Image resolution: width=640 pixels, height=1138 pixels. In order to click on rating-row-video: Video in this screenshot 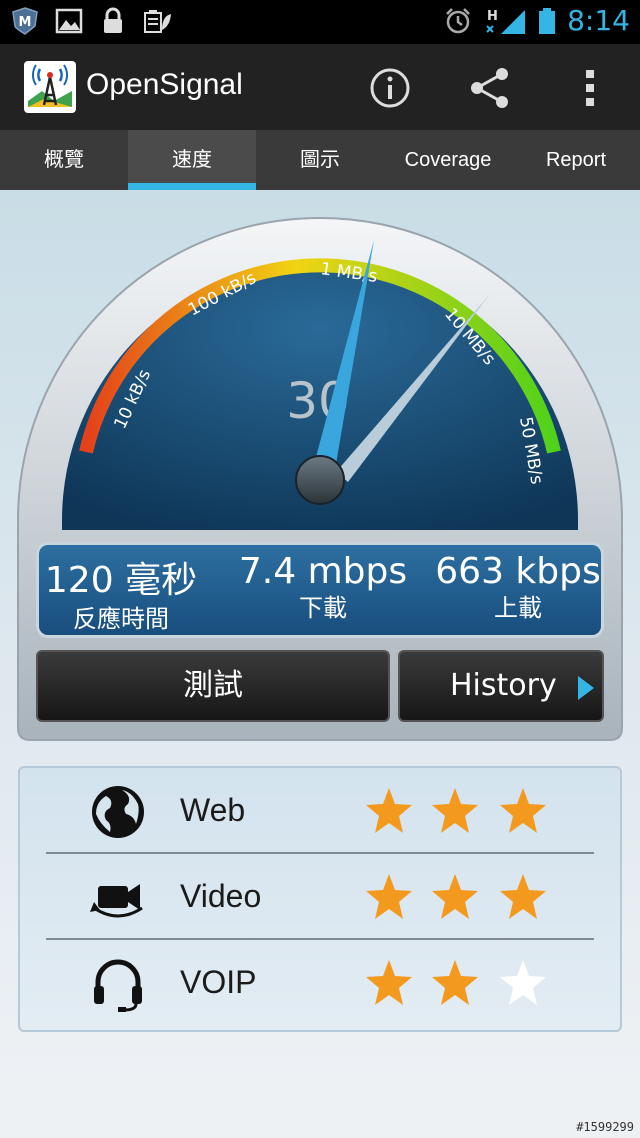, I will do `click(320, 897)`.